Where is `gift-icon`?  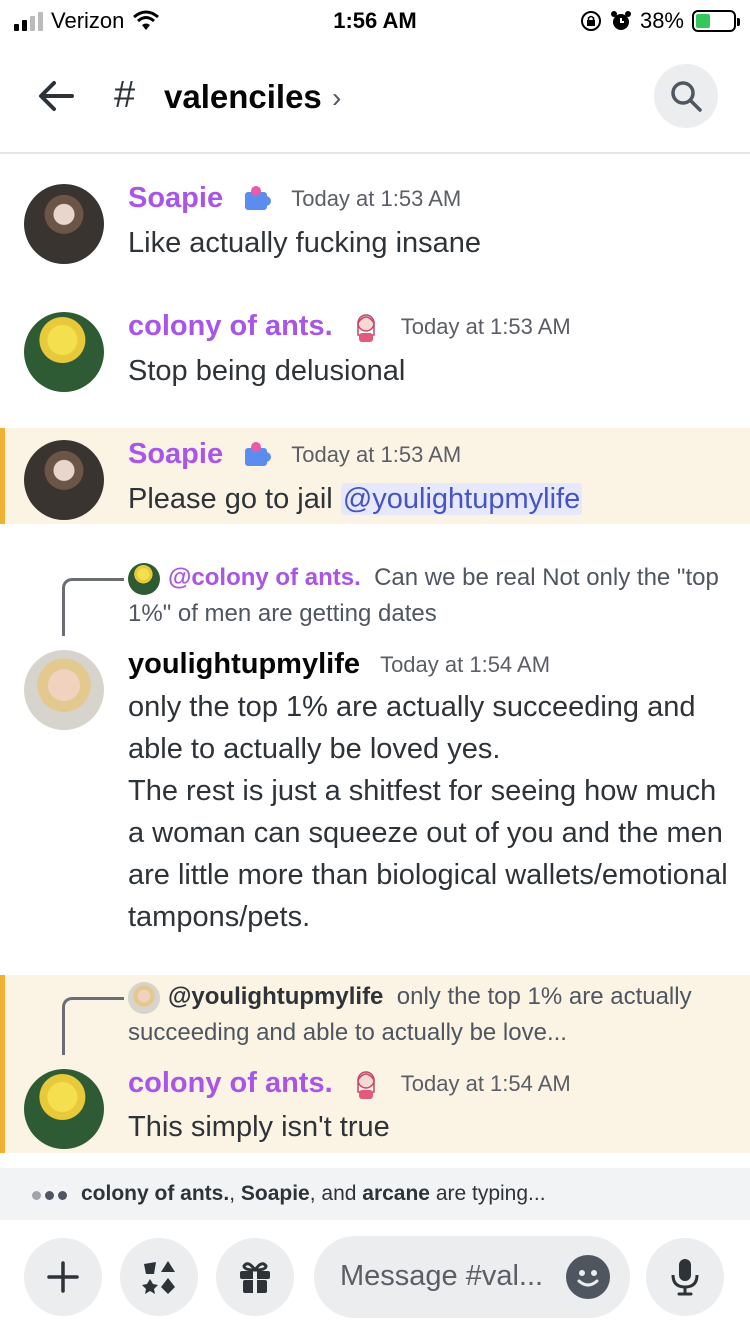 gift-icon is located at coordinates (255, 1277).